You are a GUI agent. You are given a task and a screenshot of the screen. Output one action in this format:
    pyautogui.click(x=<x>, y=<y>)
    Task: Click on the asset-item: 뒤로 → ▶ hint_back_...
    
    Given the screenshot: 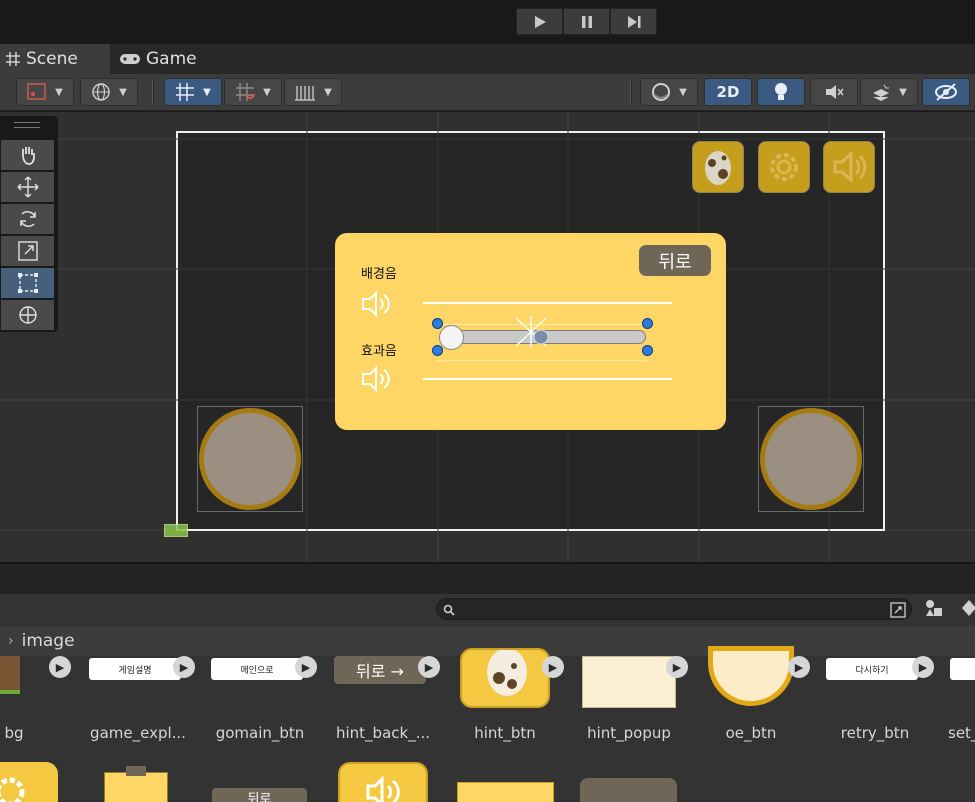 What is the action you would take?
    pyautogui.click(x=384, y=706)
    